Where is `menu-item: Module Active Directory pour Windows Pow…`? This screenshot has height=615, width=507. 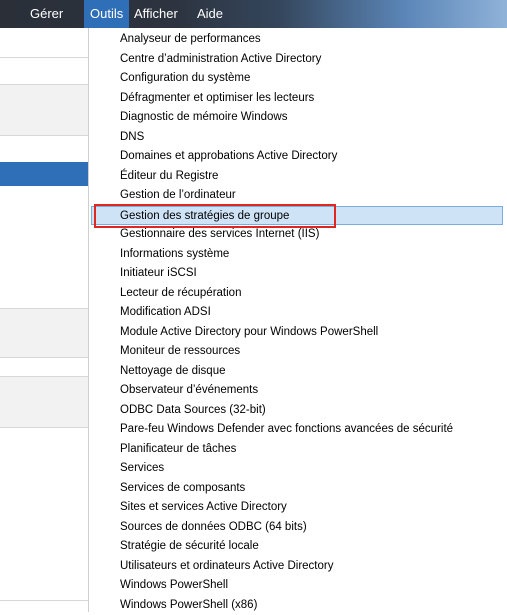 menu-item: Module Active Directory pour Windows Pow… is located at coordinates (298, 333).